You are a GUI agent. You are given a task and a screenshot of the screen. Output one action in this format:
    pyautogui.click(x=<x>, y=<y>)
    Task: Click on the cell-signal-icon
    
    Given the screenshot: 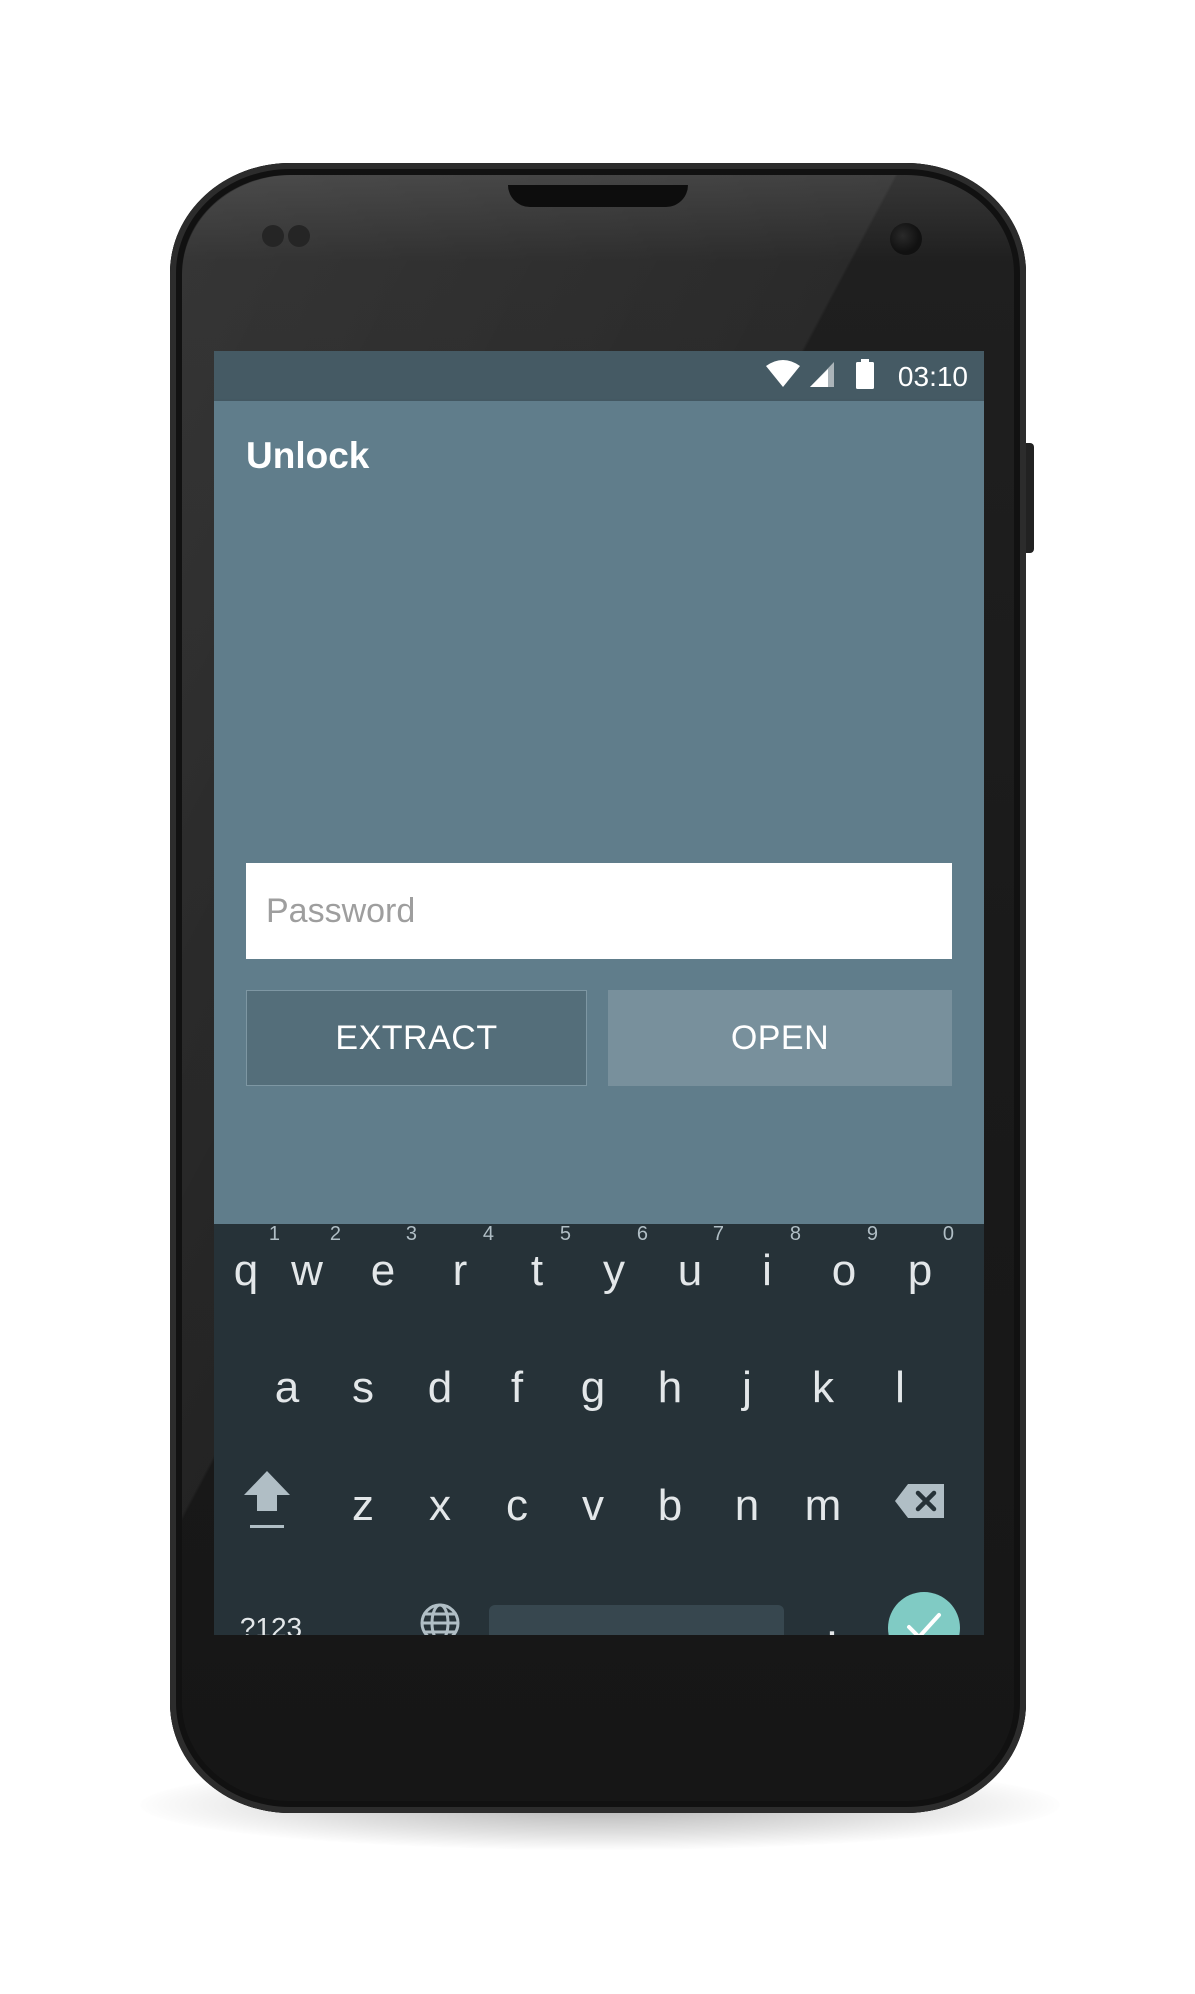 What is the action you would take?
    pyautogui.click(x=822, y=376)
    